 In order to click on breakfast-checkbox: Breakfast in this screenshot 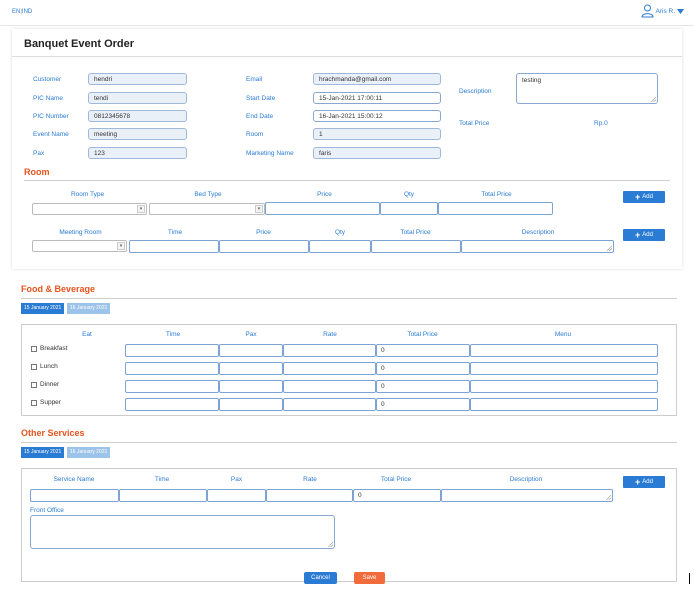, I will do `click(49, 348)`.